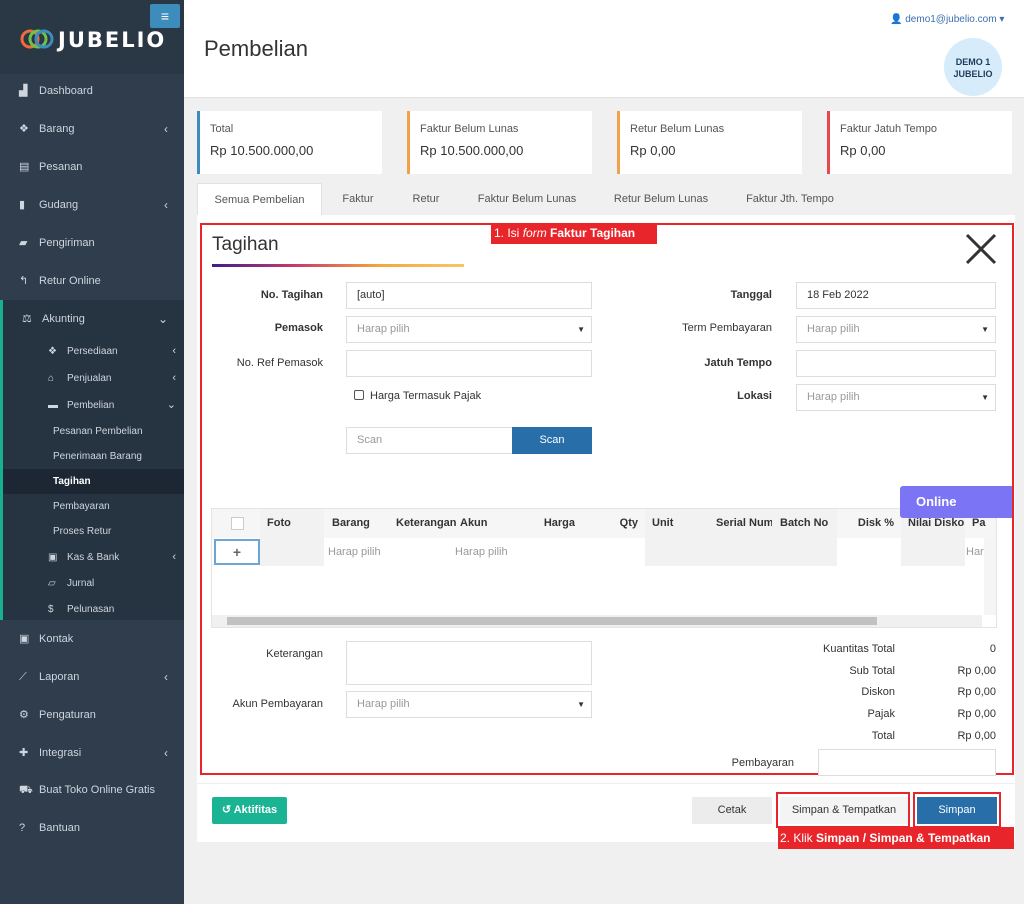 This screenshot has width=1024, height=904. What do you see at coordinates (237, 552) in the screenshot?
I see `add-row-button: +` at bounding box center [237, 552].